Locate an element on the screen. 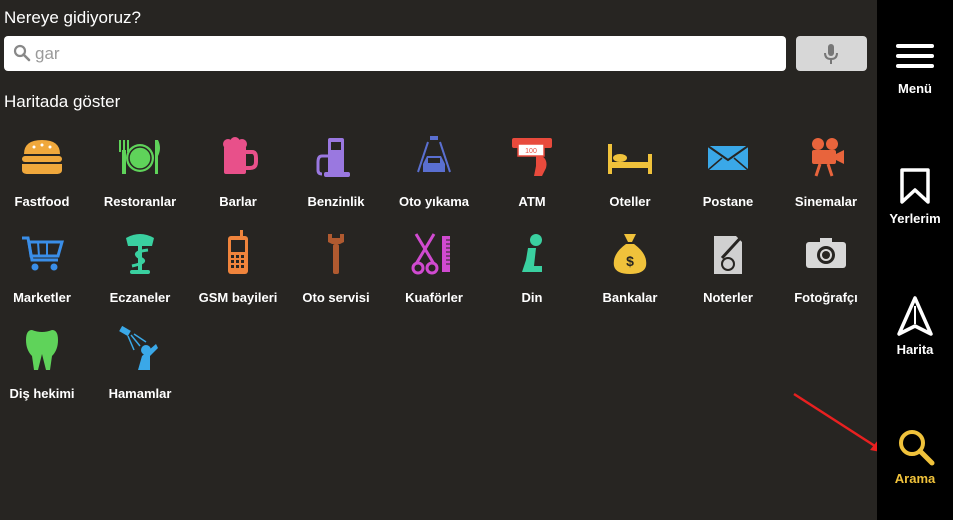  category-hotels: Oteller is located at coordinates (630, 173).